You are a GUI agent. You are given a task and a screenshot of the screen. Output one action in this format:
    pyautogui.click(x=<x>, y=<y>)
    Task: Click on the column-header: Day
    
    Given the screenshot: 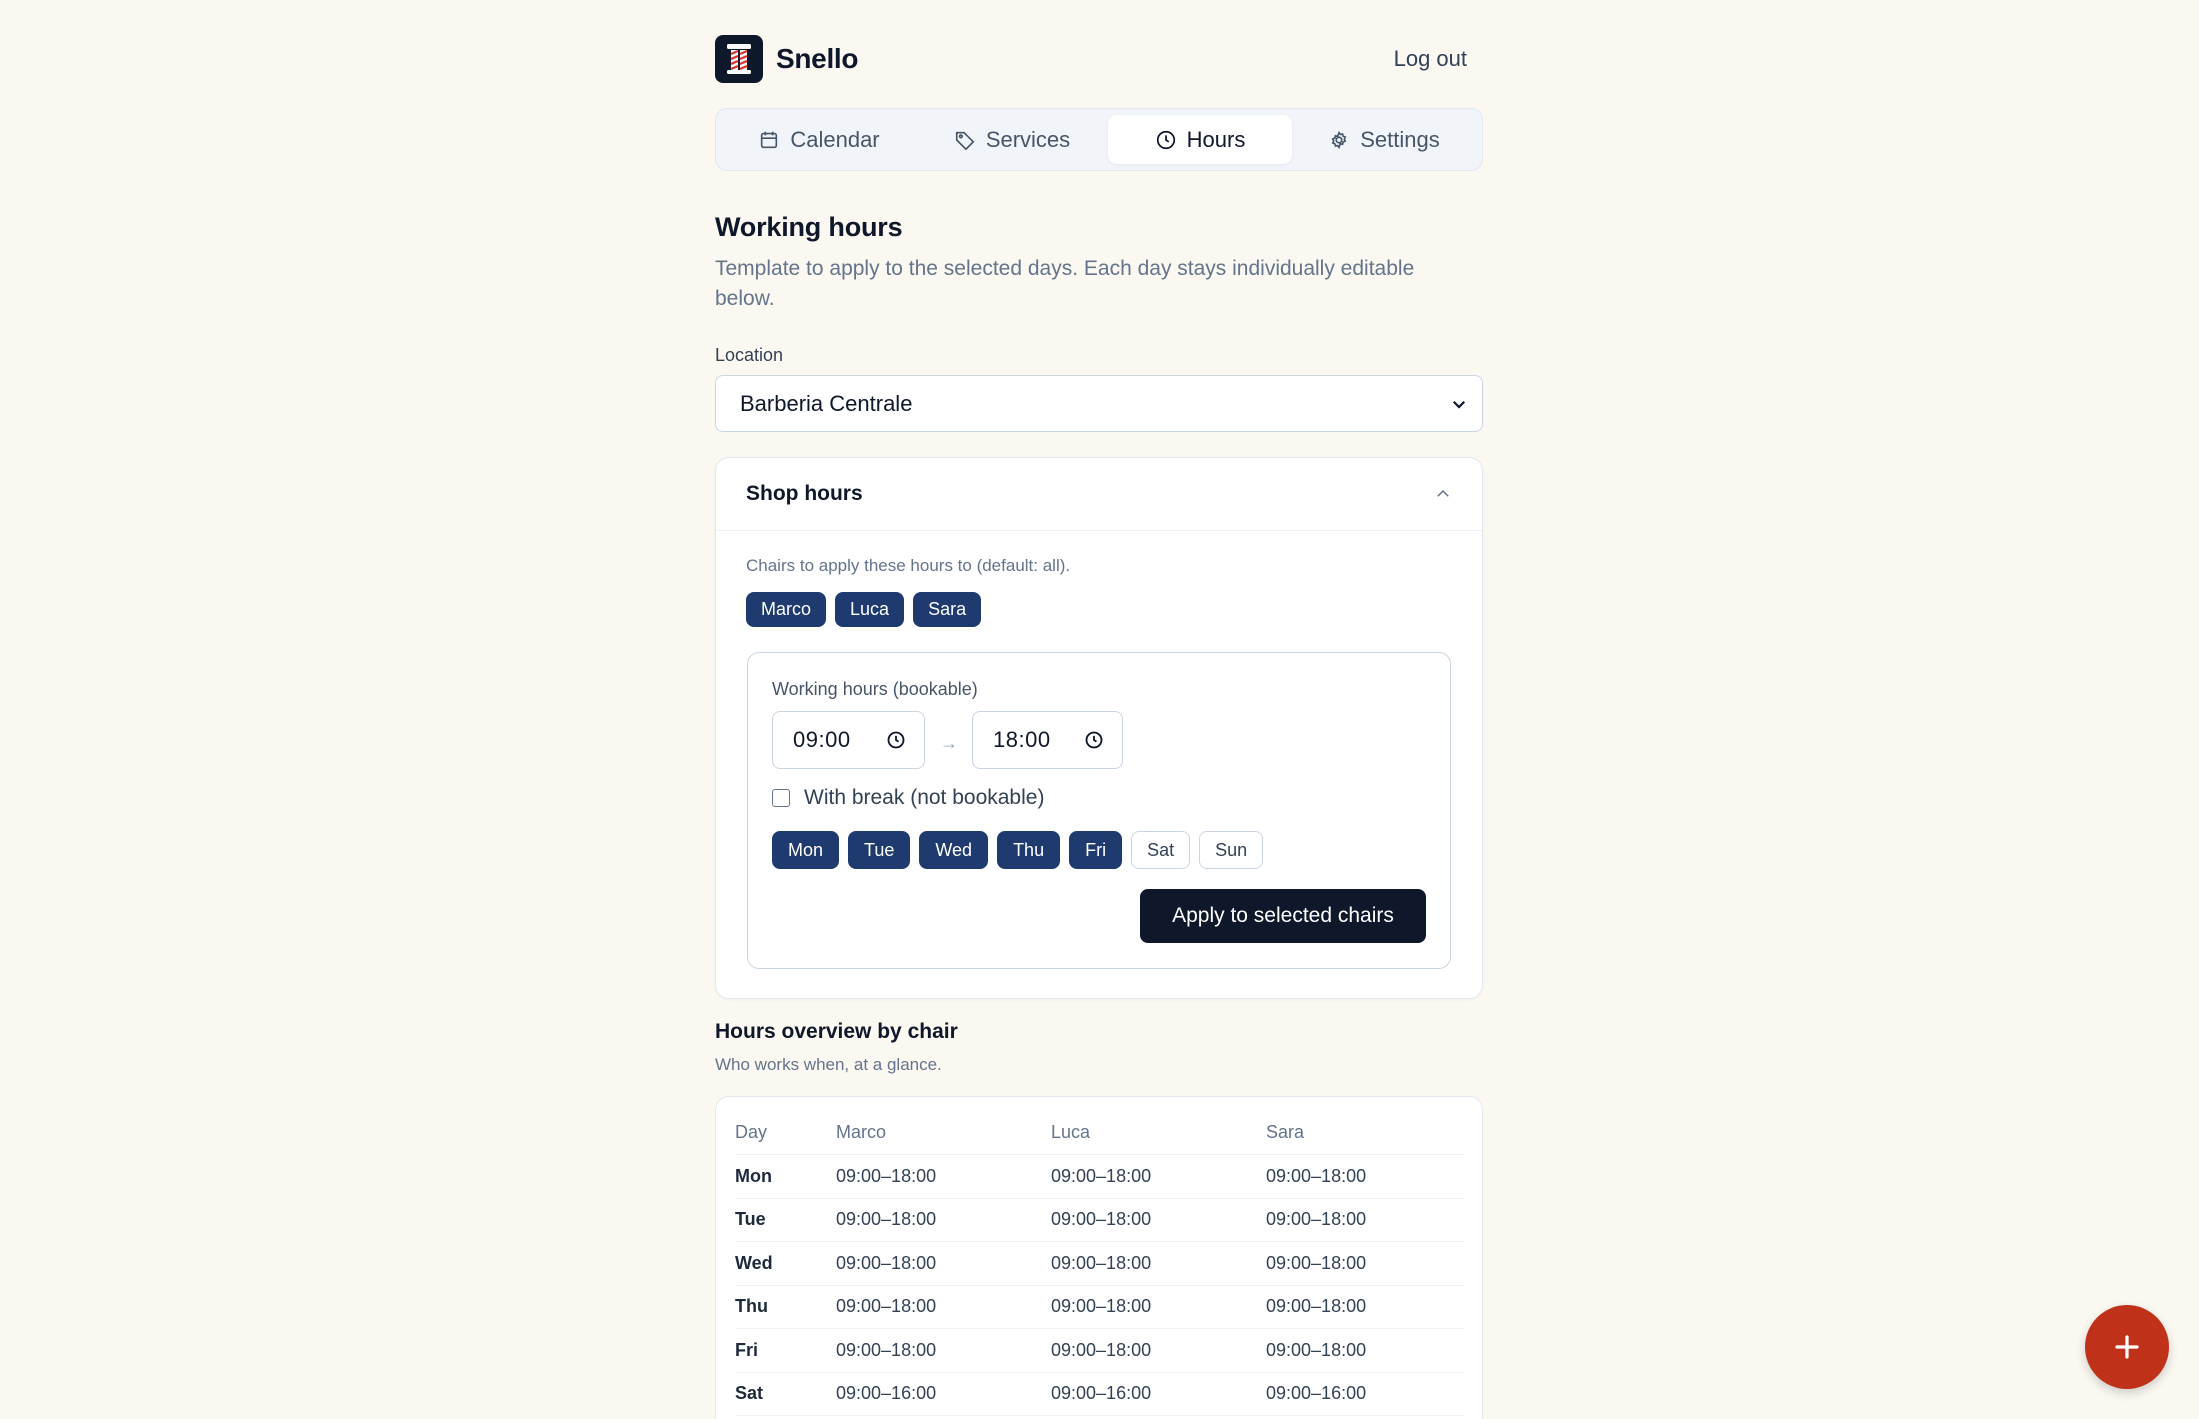 What is the action you would take?
    pyautogui.click(x=751, y=1132)
    